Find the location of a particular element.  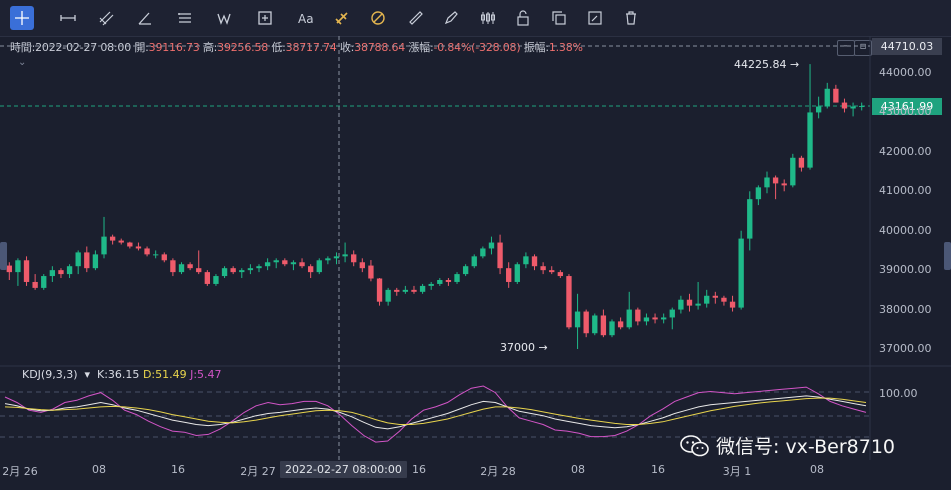

watermark: 微信号: vx-Ber8710 is located at coordinates (787, 445).